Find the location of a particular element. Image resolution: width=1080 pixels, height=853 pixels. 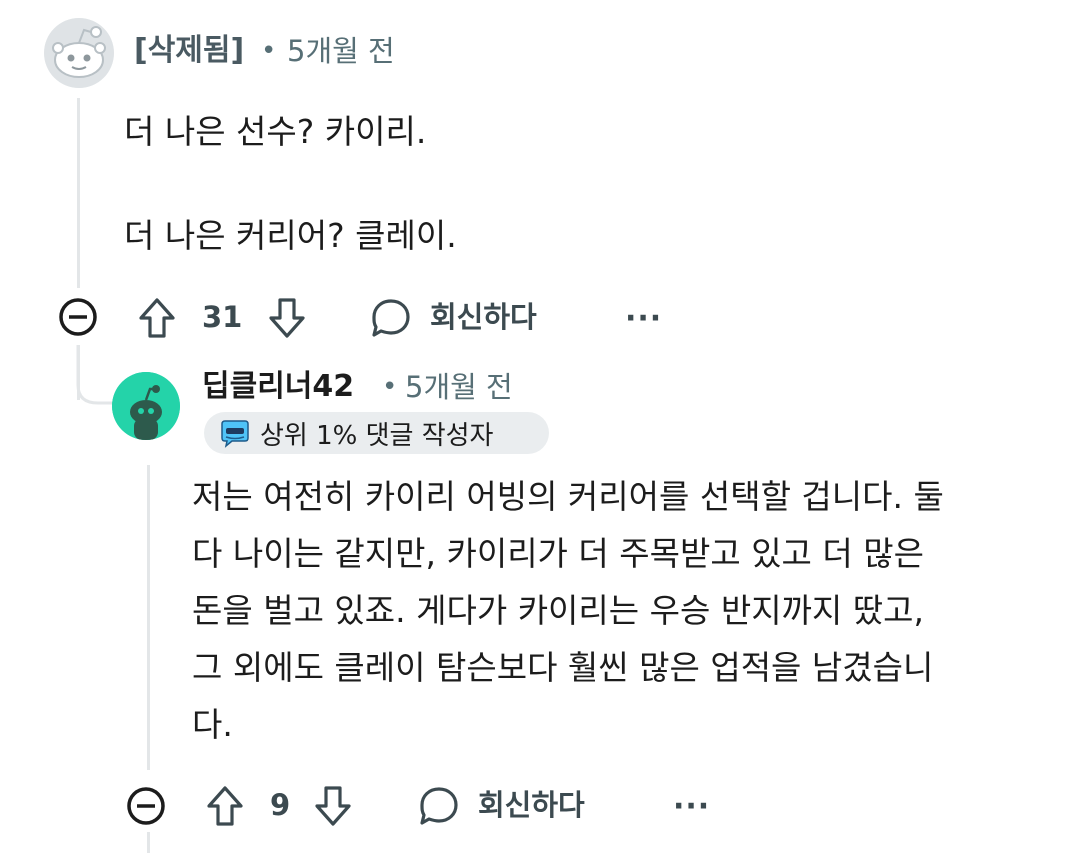

flair-label: 상위 1% 댓글 작성자 is located at coordinates (377, 435).